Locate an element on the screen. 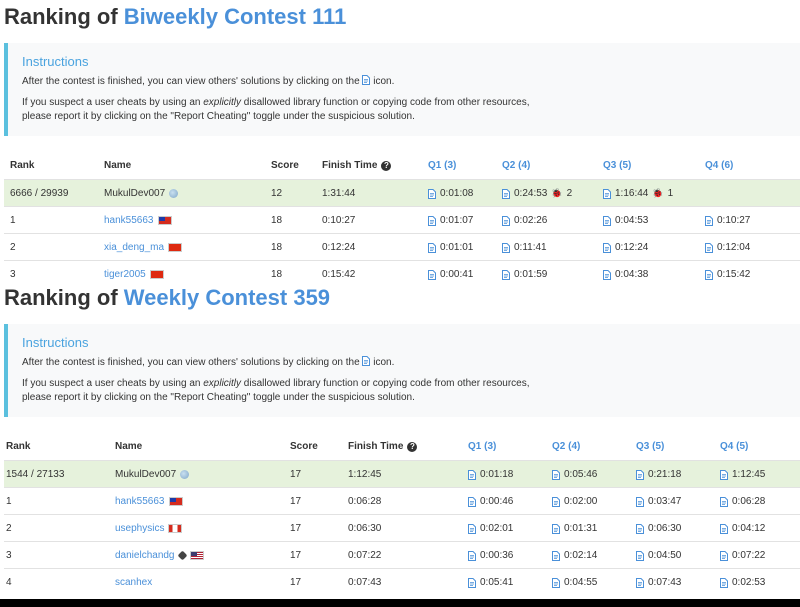 This screenshot has height=607, width=800. q1-cell: 0:01:01 is located at coordinates (450, 247).